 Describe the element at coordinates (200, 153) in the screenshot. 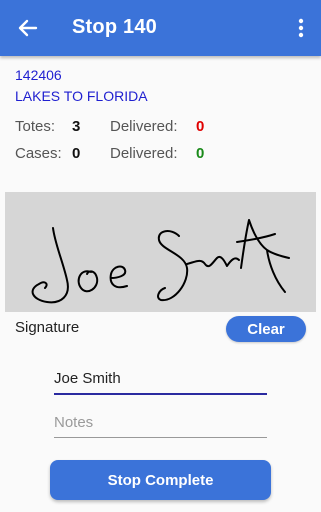

I see `cases-delivered-count: 0` at that location.